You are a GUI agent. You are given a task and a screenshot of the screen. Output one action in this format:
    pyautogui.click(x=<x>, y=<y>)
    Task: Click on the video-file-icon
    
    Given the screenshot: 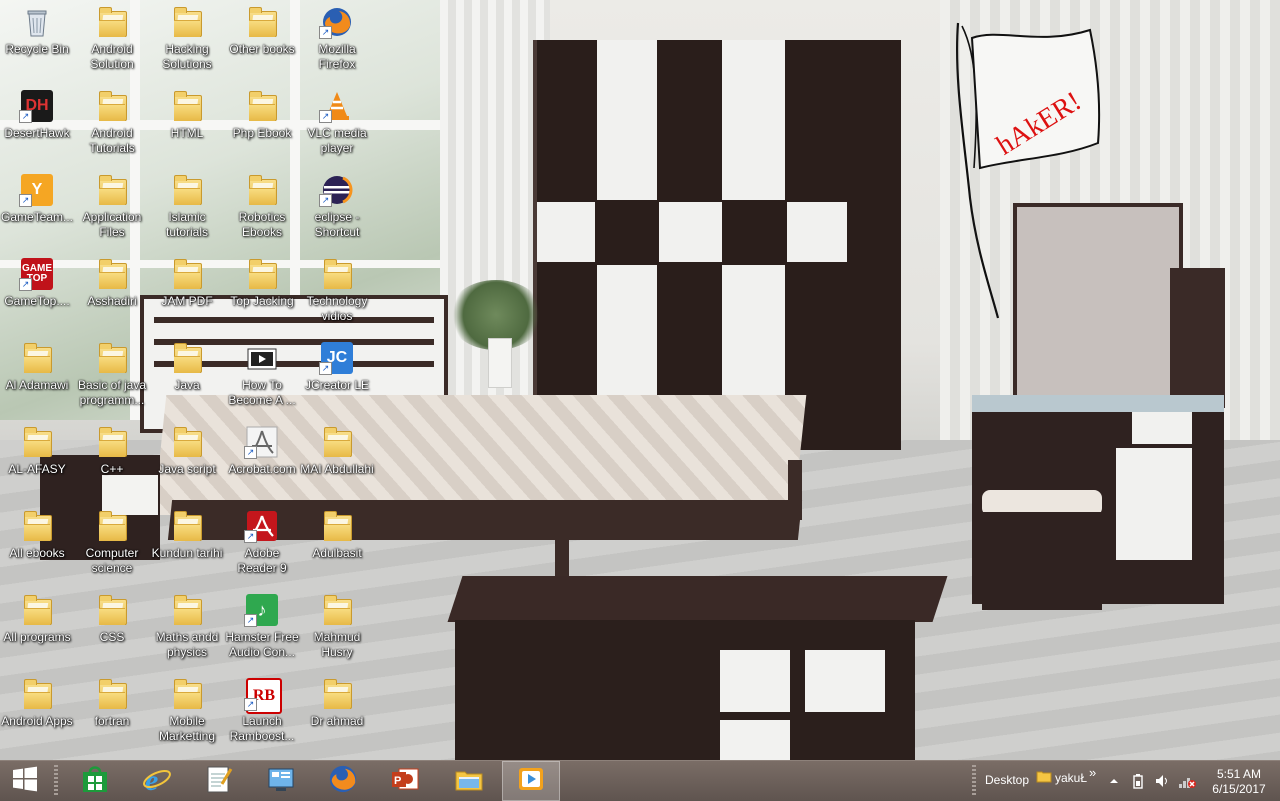 What is the action you would take?
    pyautogui.click(x=262, y=358)
    